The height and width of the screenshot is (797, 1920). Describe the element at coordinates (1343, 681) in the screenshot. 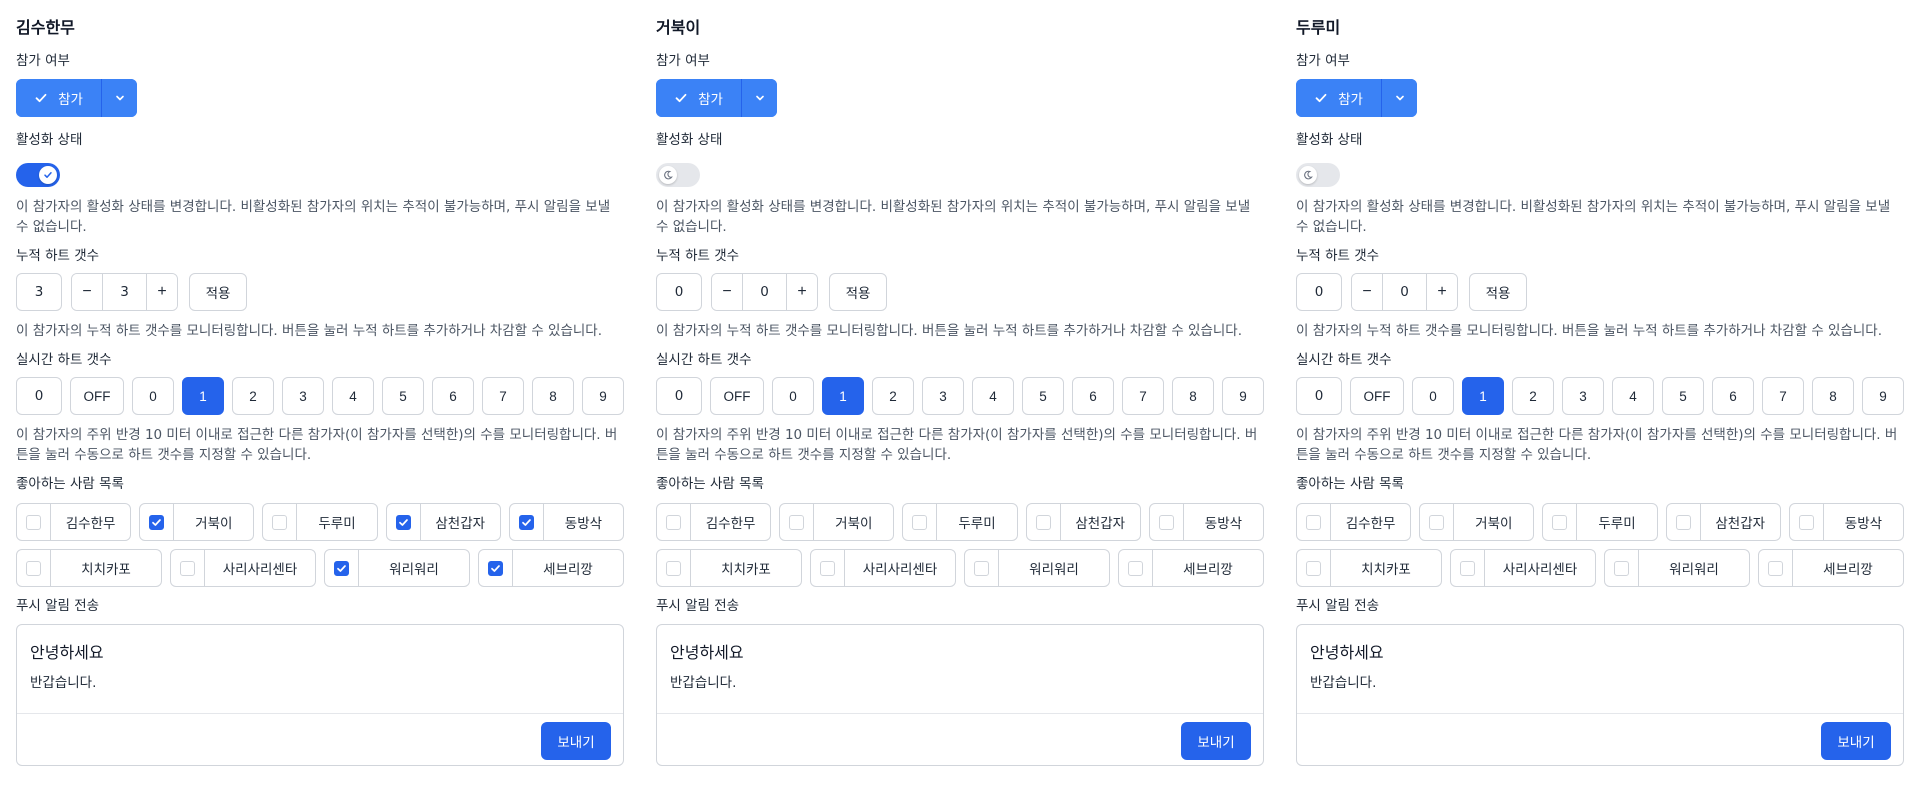

I see `push-body-input: 반갑습니다.` at that location.